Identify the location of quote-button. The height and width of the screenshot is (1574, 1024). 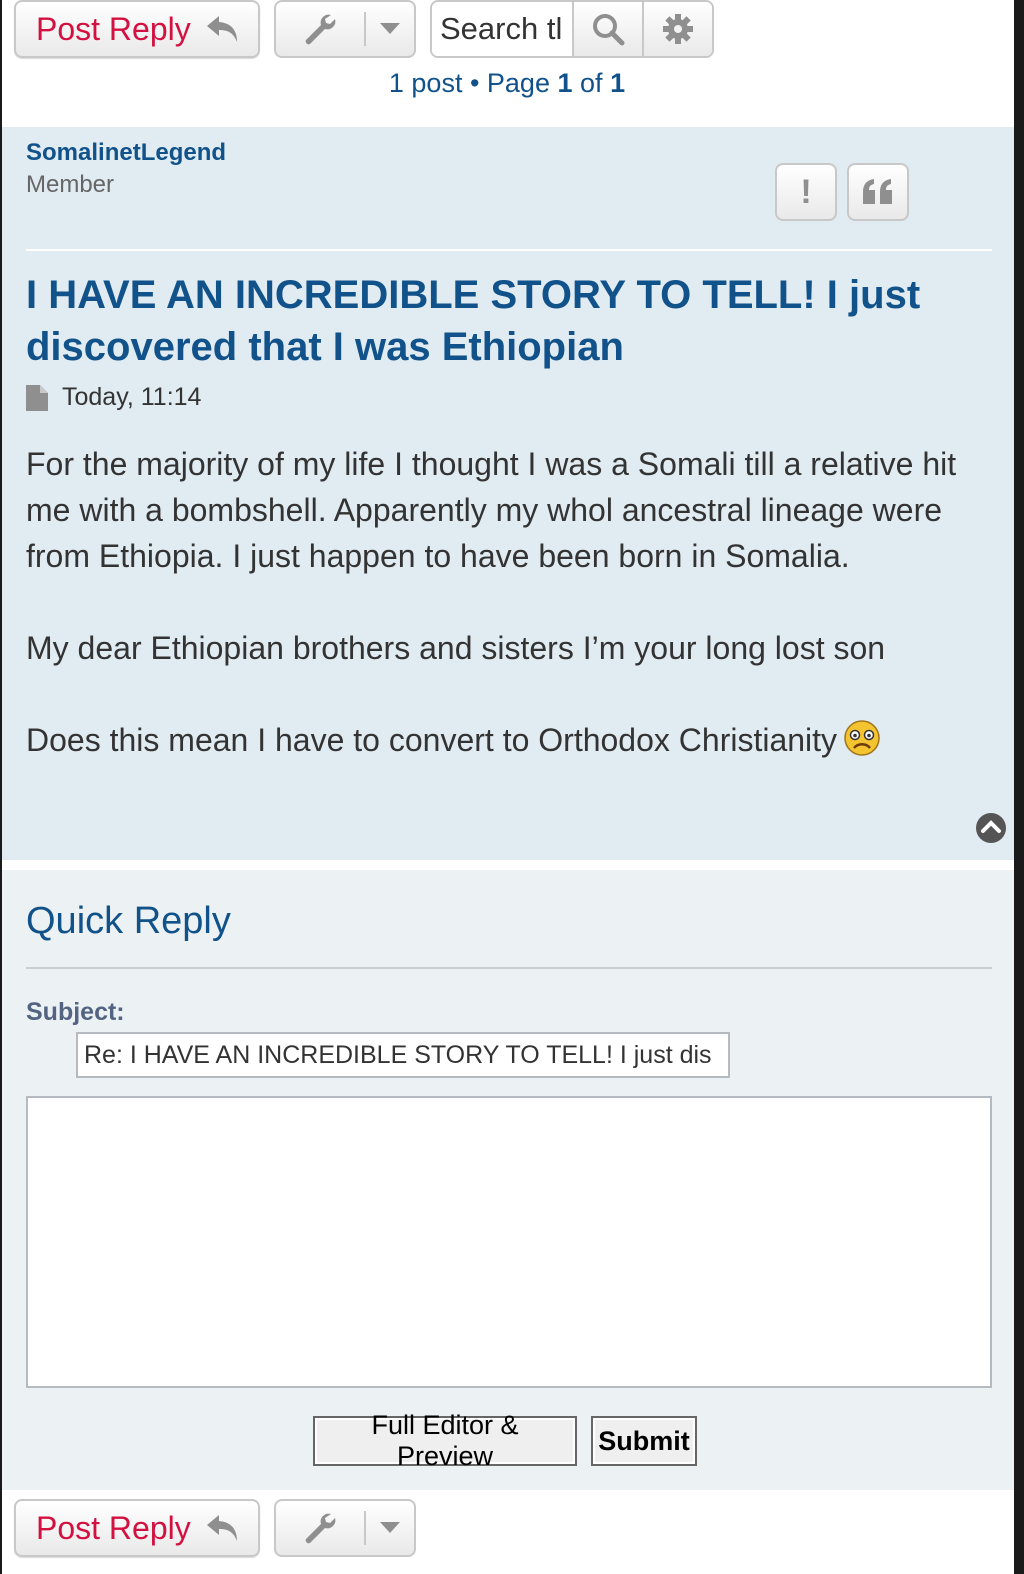
(878, 192).